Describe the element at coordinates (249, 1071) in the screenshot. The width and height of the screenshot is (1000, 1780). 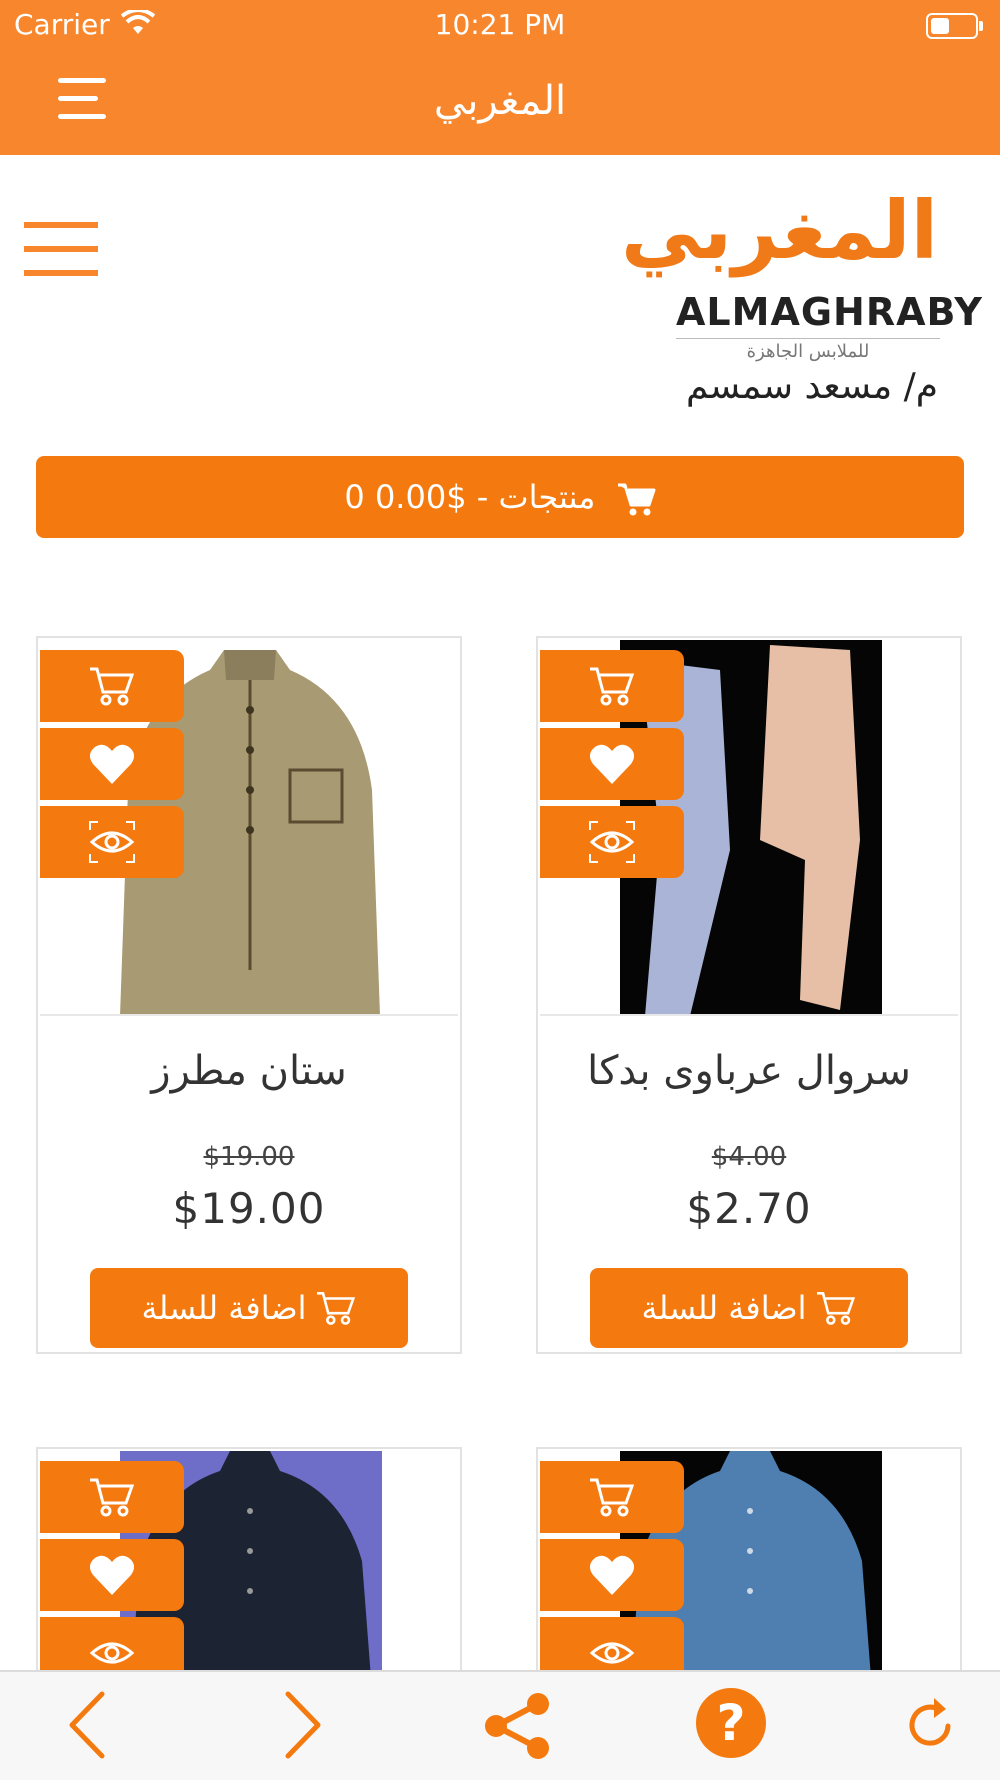
I see `product-name: ستان مطرز` at that location.